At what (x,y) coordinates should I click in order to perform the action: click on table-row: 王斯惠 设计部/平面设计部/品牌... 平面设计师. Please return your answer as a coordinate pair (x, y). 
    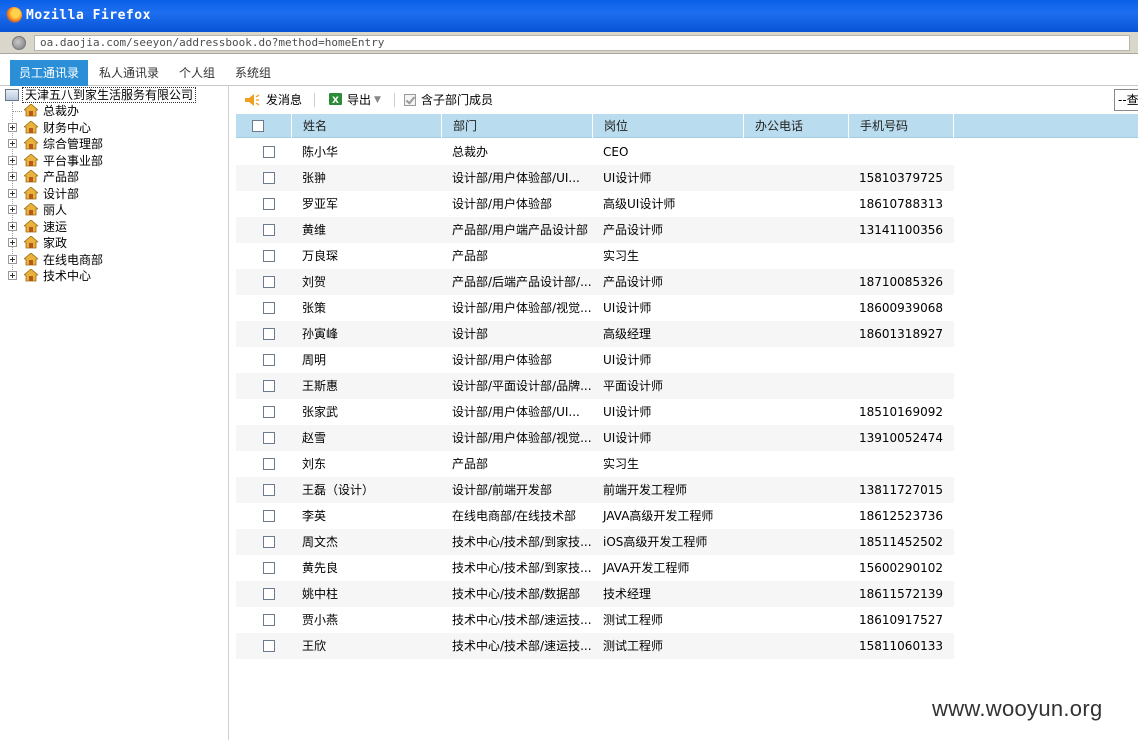
    Looking at the image, I should click on (595, 386).